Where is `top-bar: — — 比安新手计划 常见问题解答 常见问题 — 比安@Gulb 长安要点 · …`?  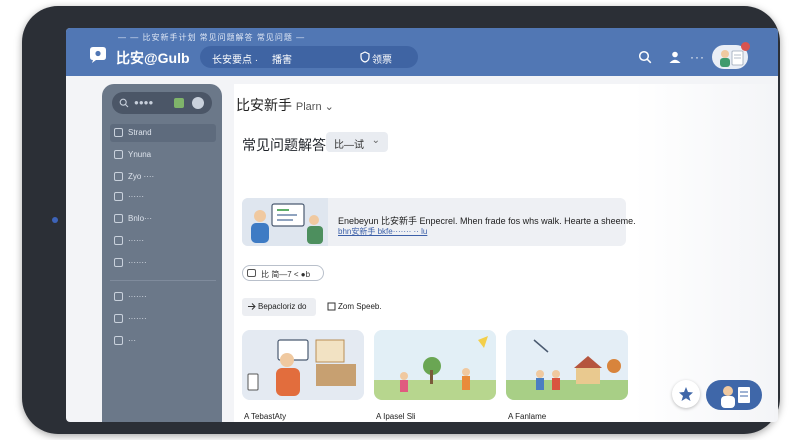
top-bar: — — 比安新手计划 常见问题解答 常见问题 — 比安@Gulb 长安要点 · … is located at coordinates (422, 52).